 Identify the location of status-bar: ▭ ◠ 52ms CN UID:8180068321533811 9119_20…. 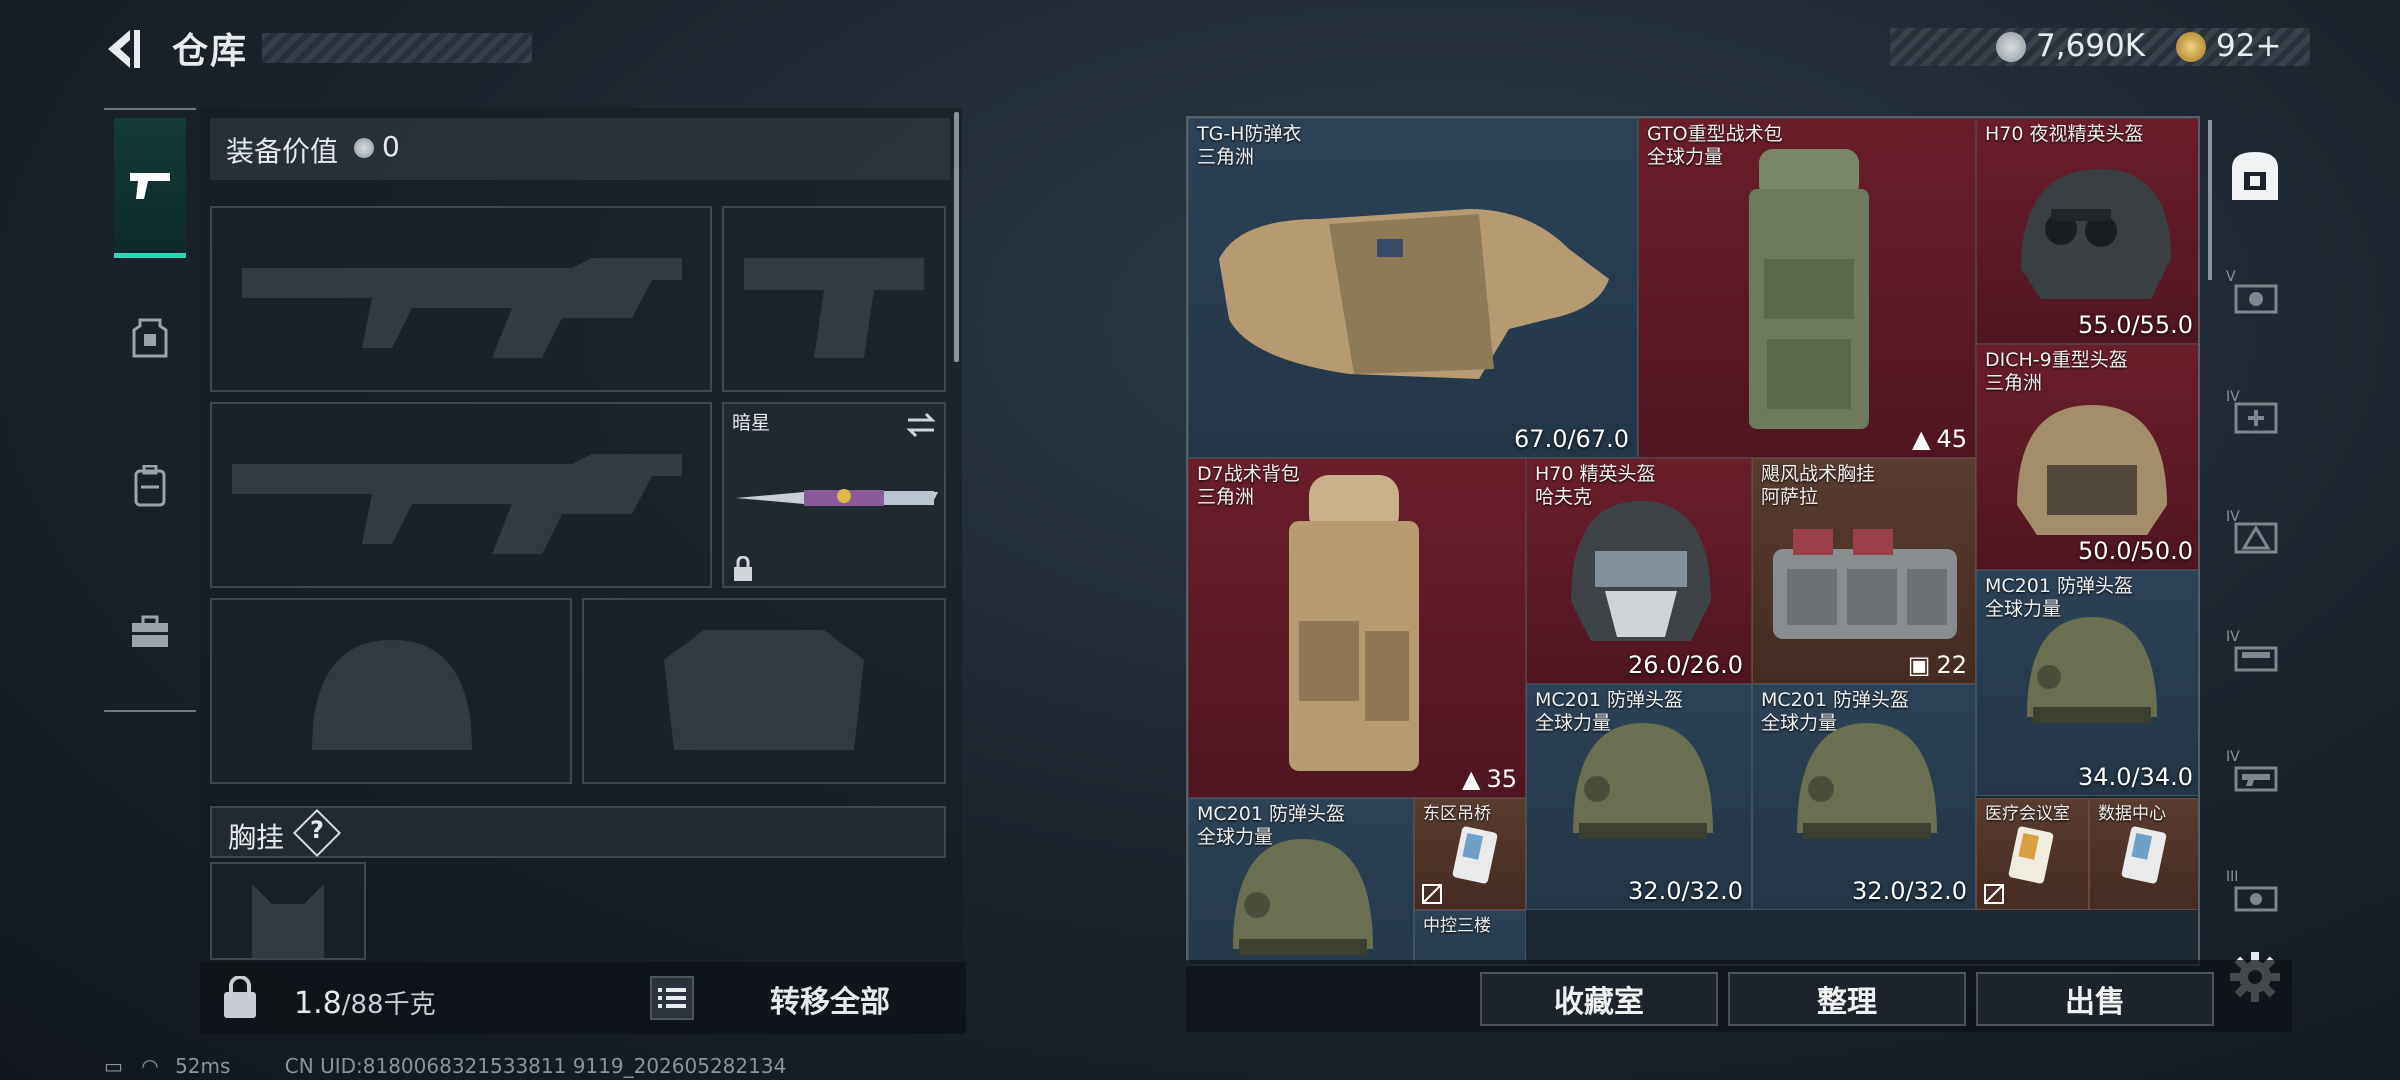
(445, 1066).